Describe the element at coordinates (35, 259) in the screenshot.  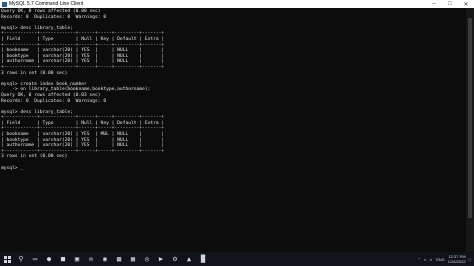
I see `task-view-icon: ▭` at that location.